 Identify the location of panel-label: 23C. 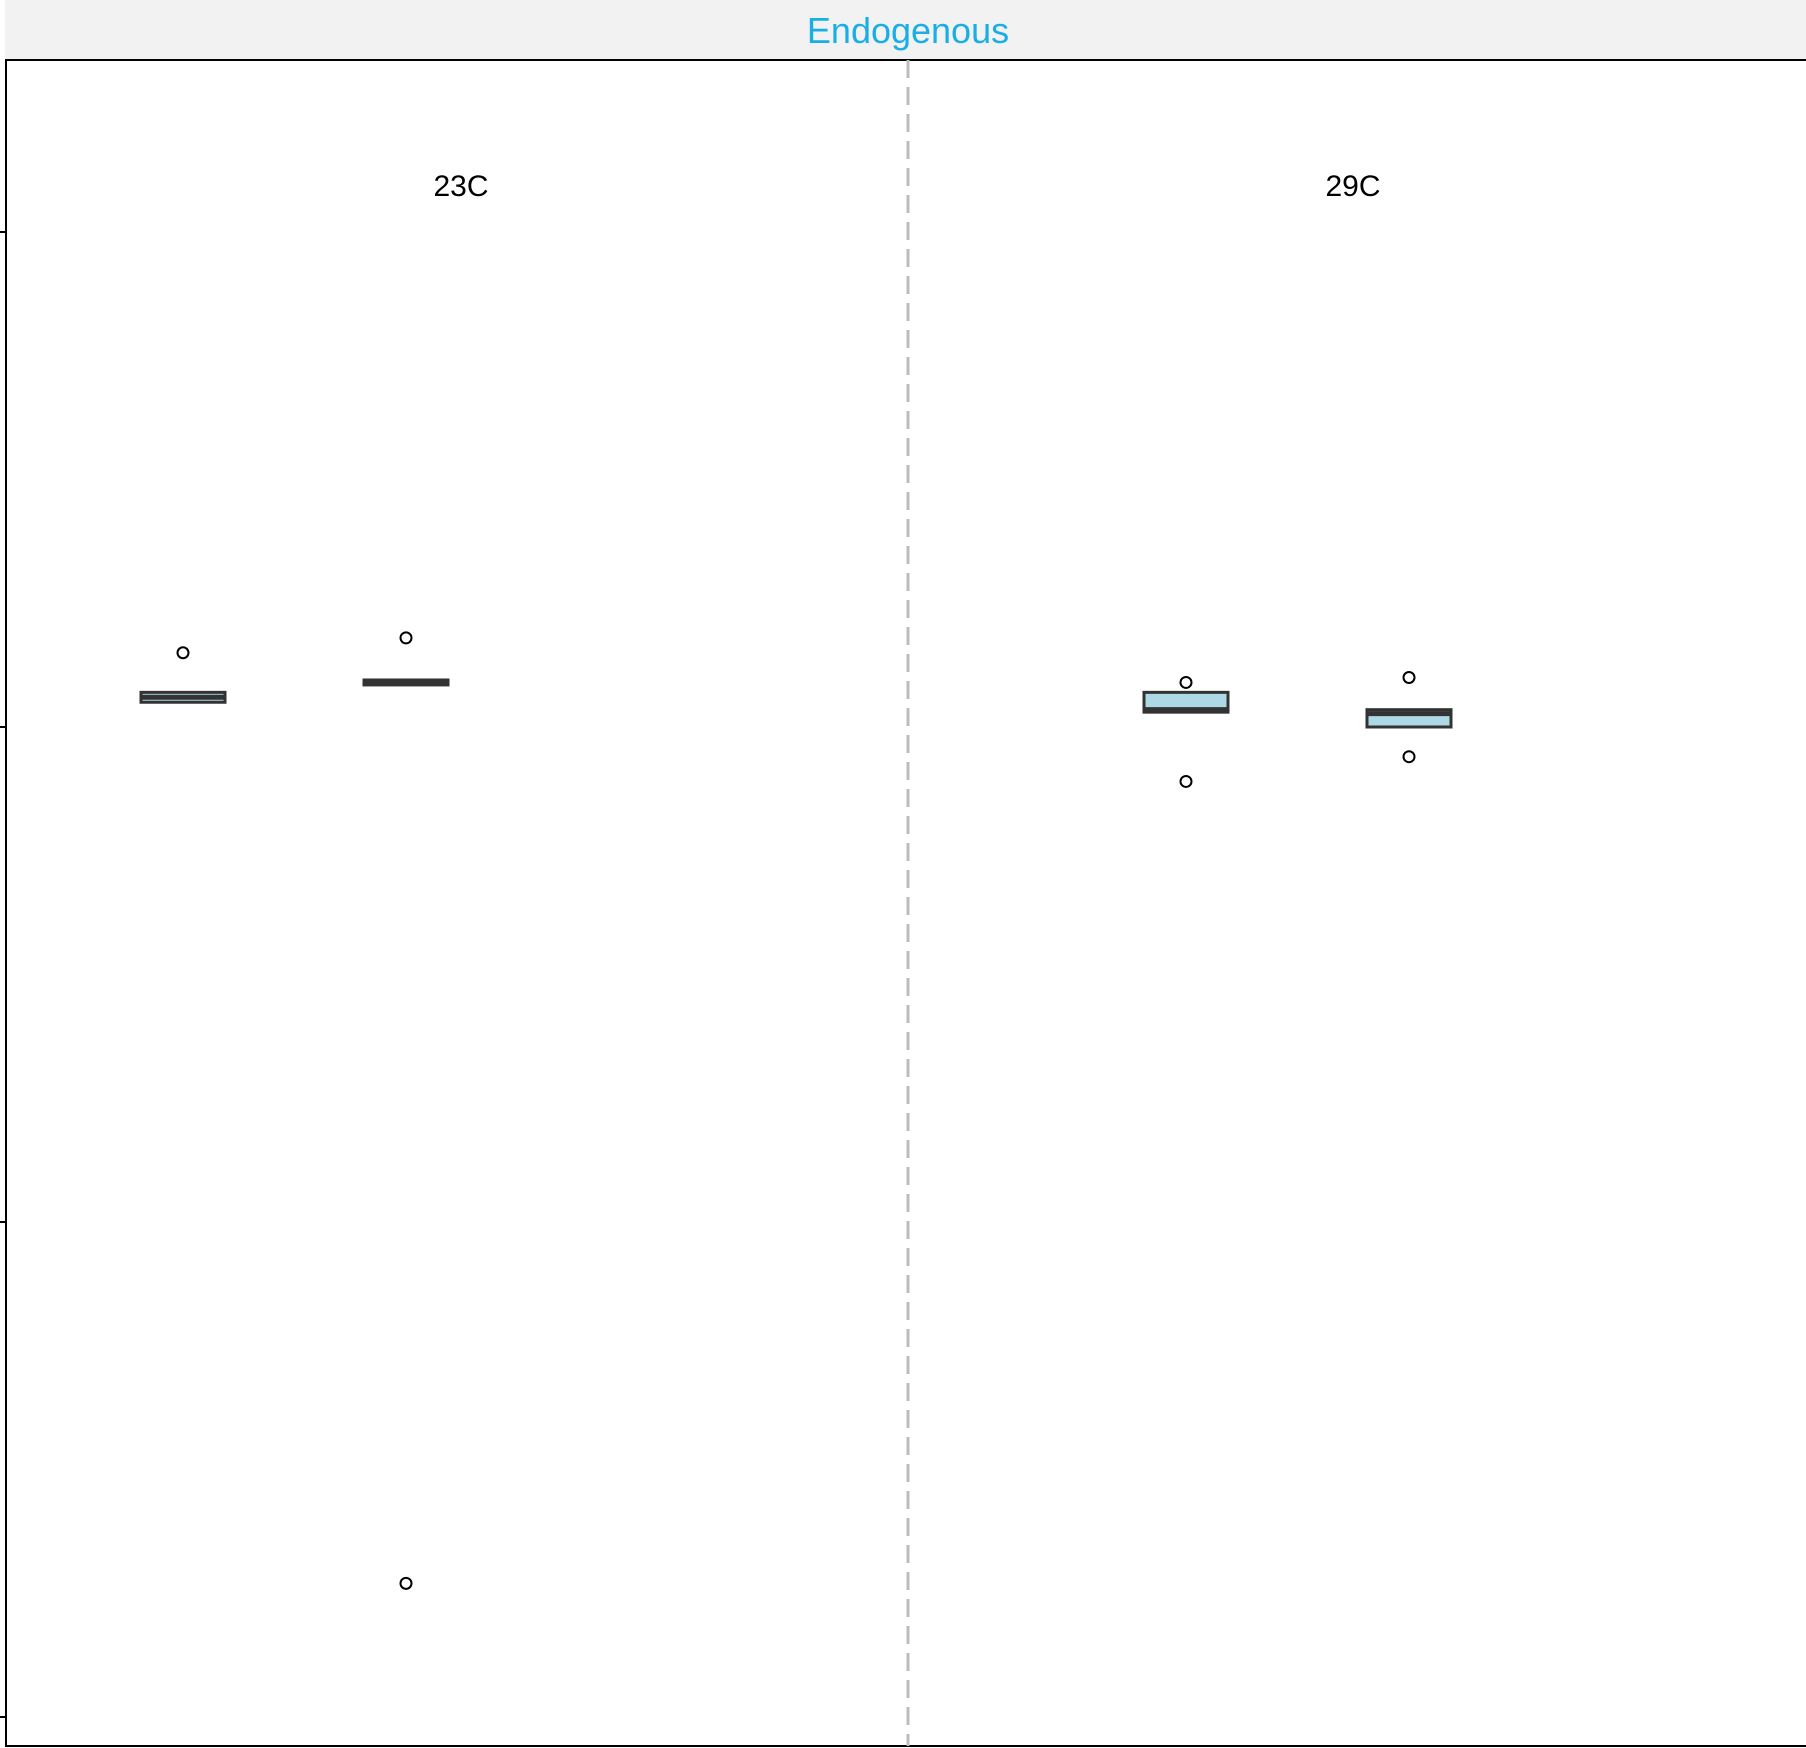
(460, 186).